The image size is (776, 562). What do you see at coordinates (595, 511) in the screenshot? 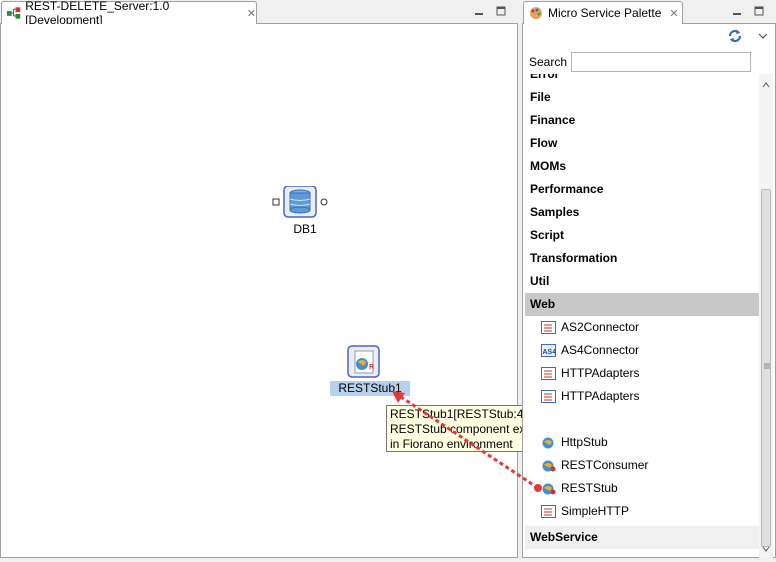
I see `palette-item-label: SimpleHTTP` at bounding box center [595, 511].